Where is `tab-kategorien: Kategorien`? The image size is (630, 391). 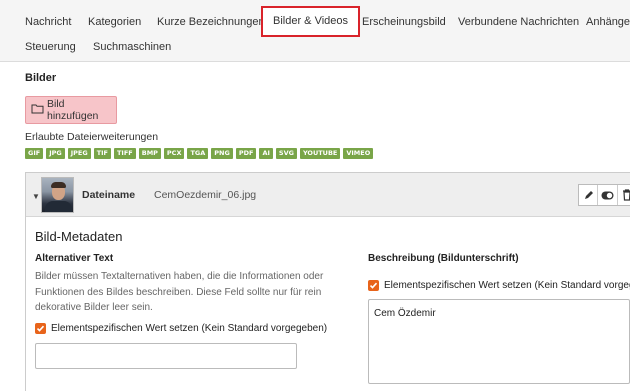
tab-kategorien: Kategorien is located at coordinates (114, 22).